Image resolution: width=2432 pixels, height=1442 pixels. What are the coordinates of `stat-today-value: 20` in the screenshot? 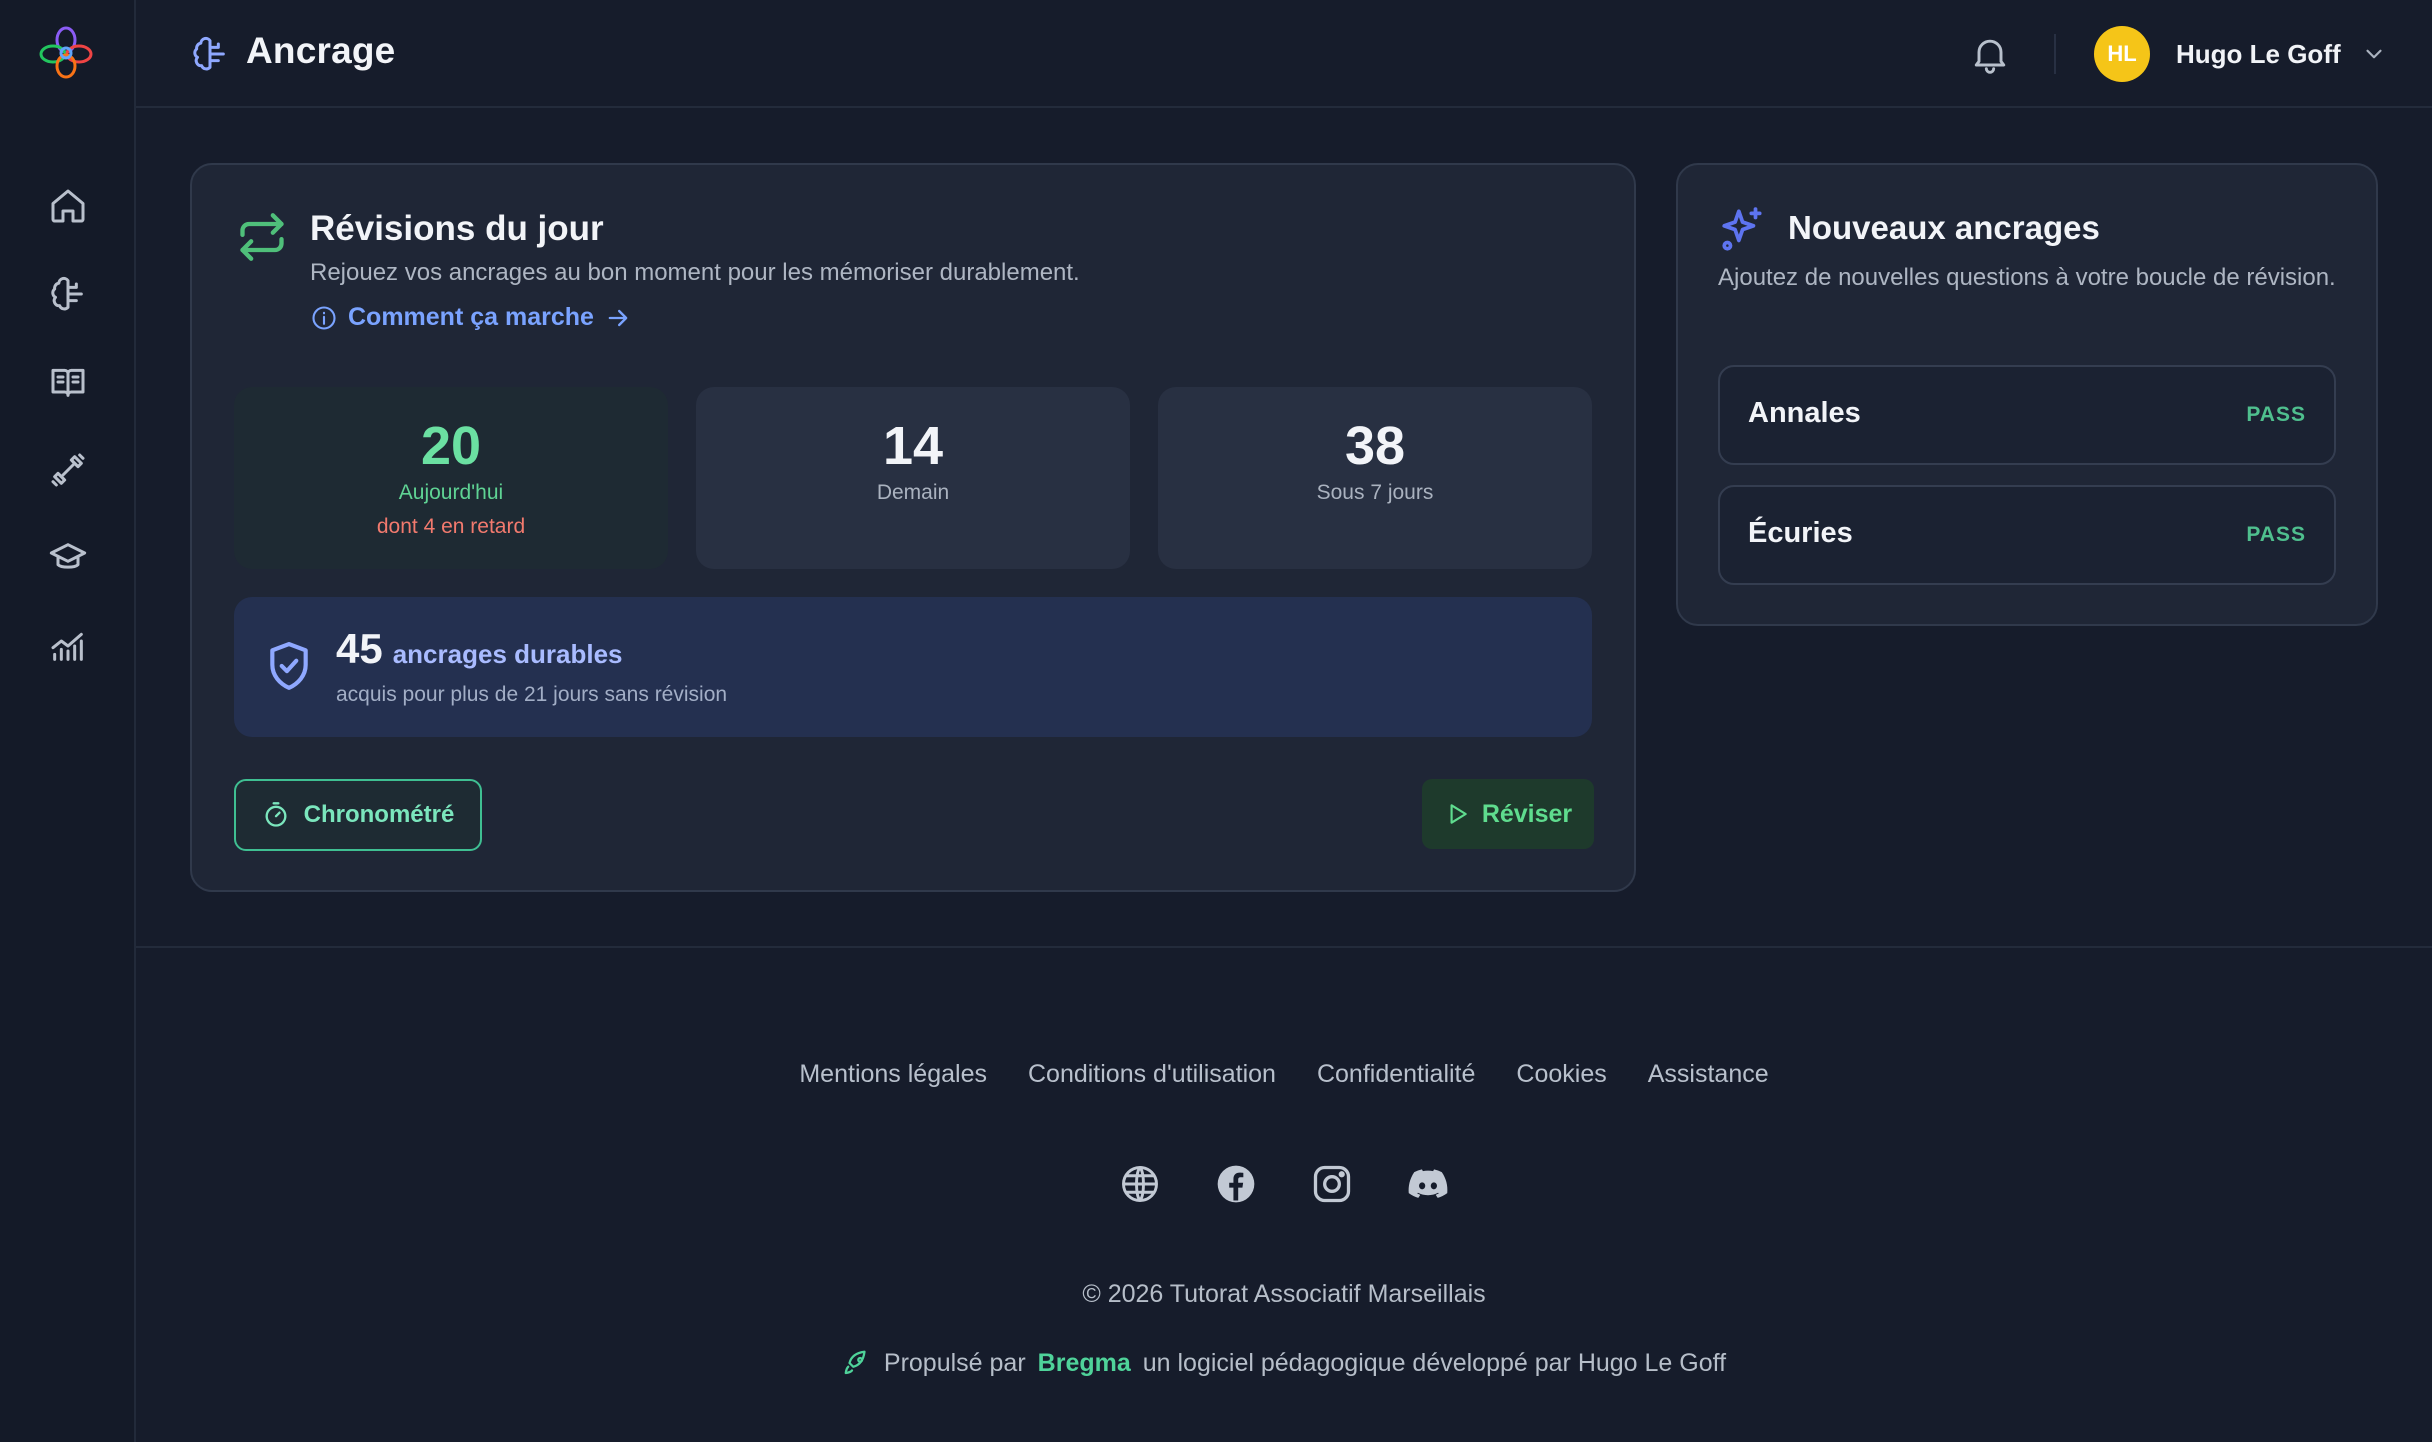 It's located at (451, 446).